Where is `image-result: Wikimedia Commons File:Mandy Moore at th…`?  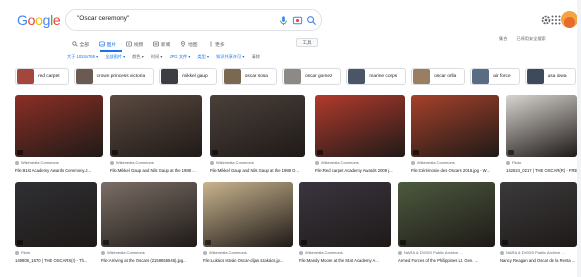 image-result: Wikimedia Commons File:Mandy Moore at th… is located at coordinates (345, 224).